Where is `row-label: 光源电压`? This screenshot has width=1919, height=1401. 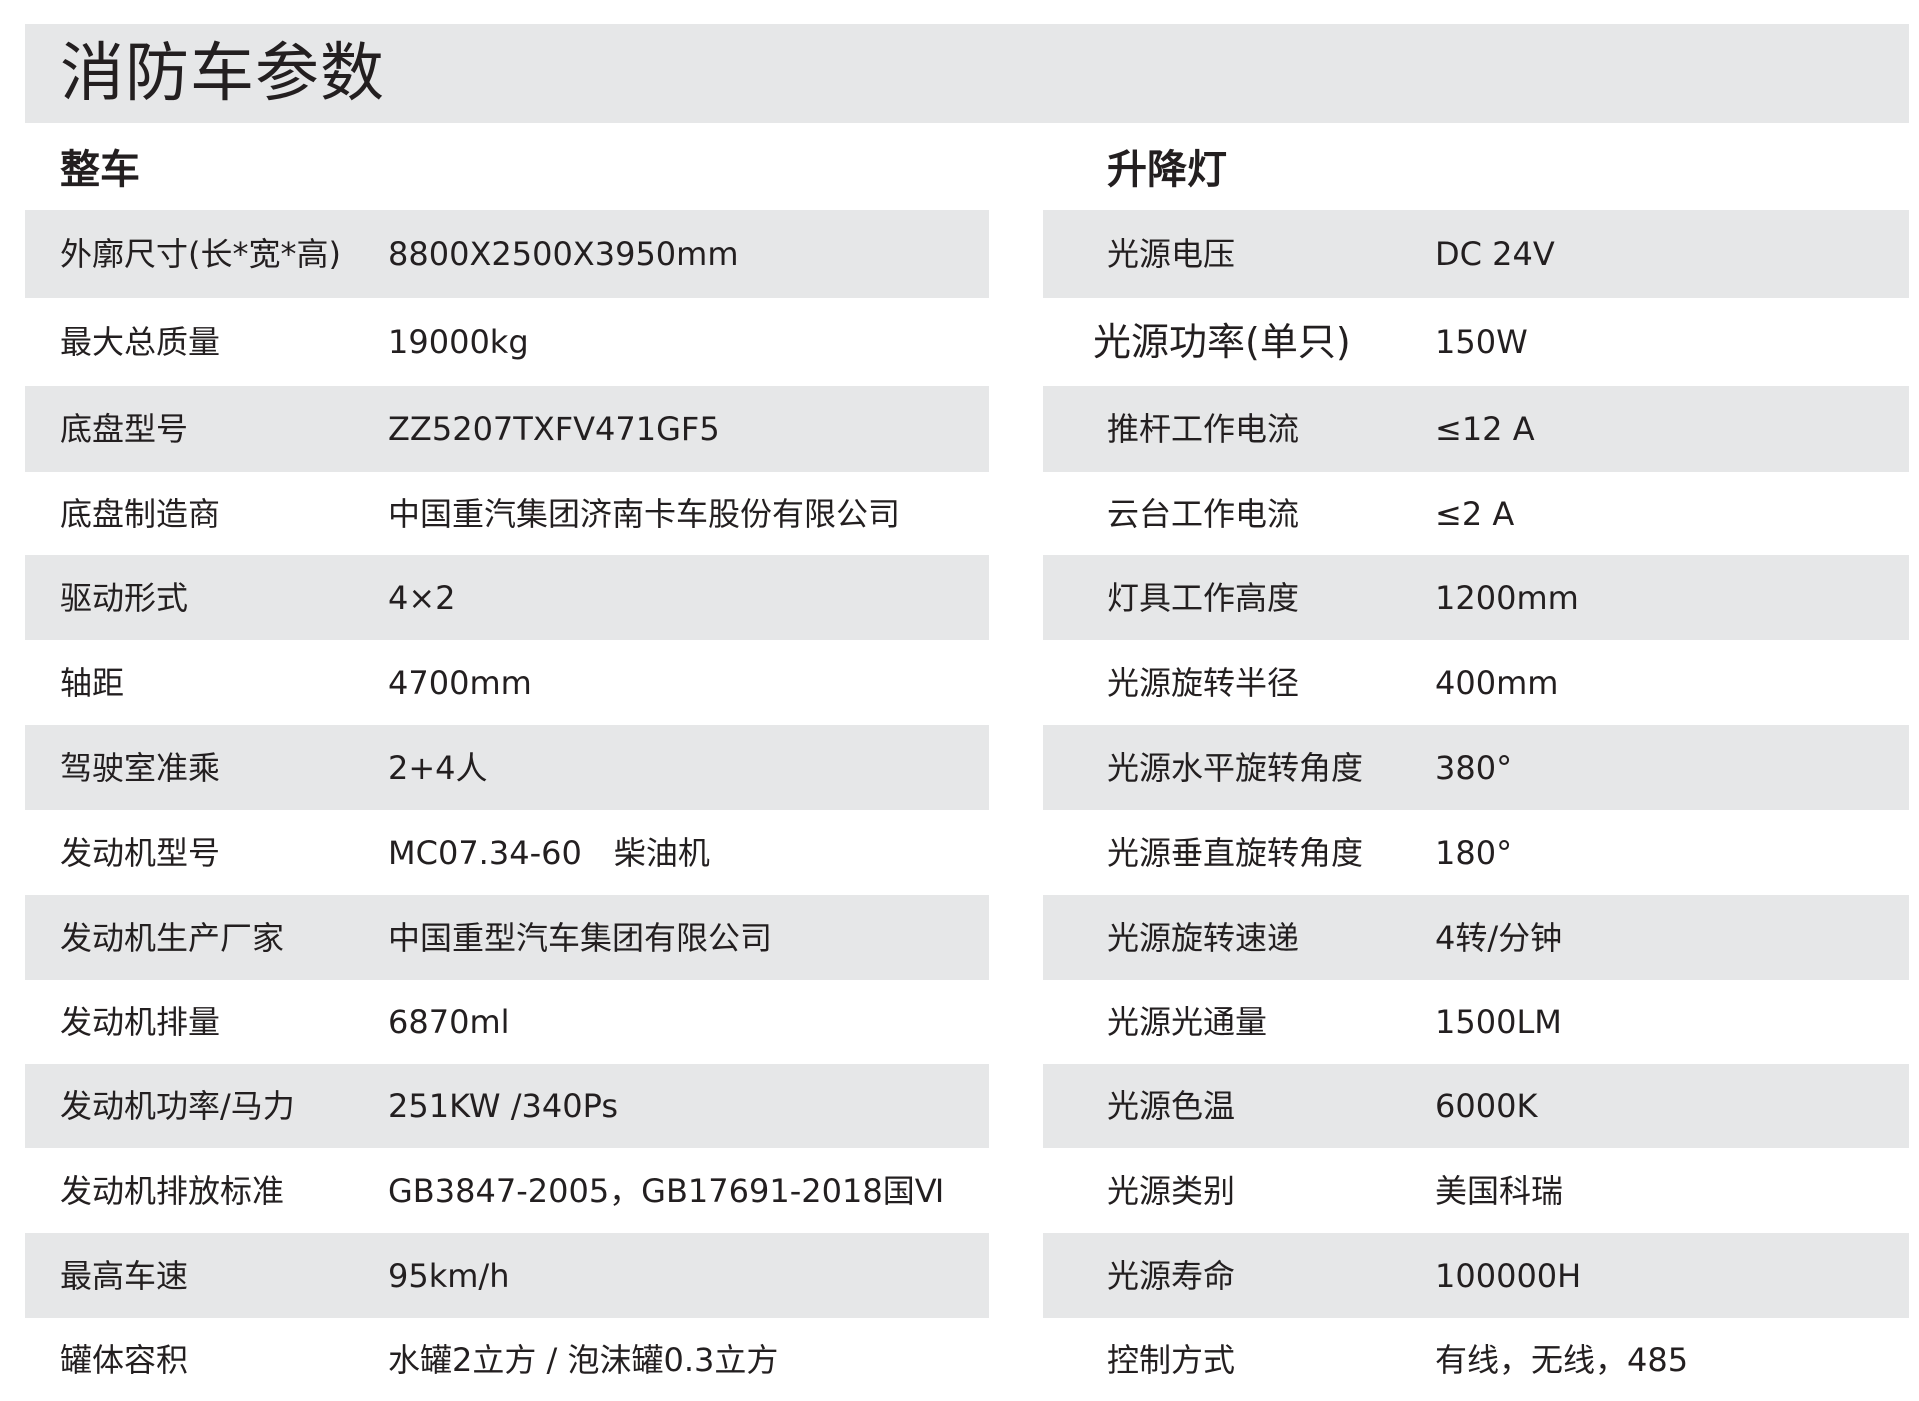
row-label: 光源电压 is located at coordinates (1171, 254).